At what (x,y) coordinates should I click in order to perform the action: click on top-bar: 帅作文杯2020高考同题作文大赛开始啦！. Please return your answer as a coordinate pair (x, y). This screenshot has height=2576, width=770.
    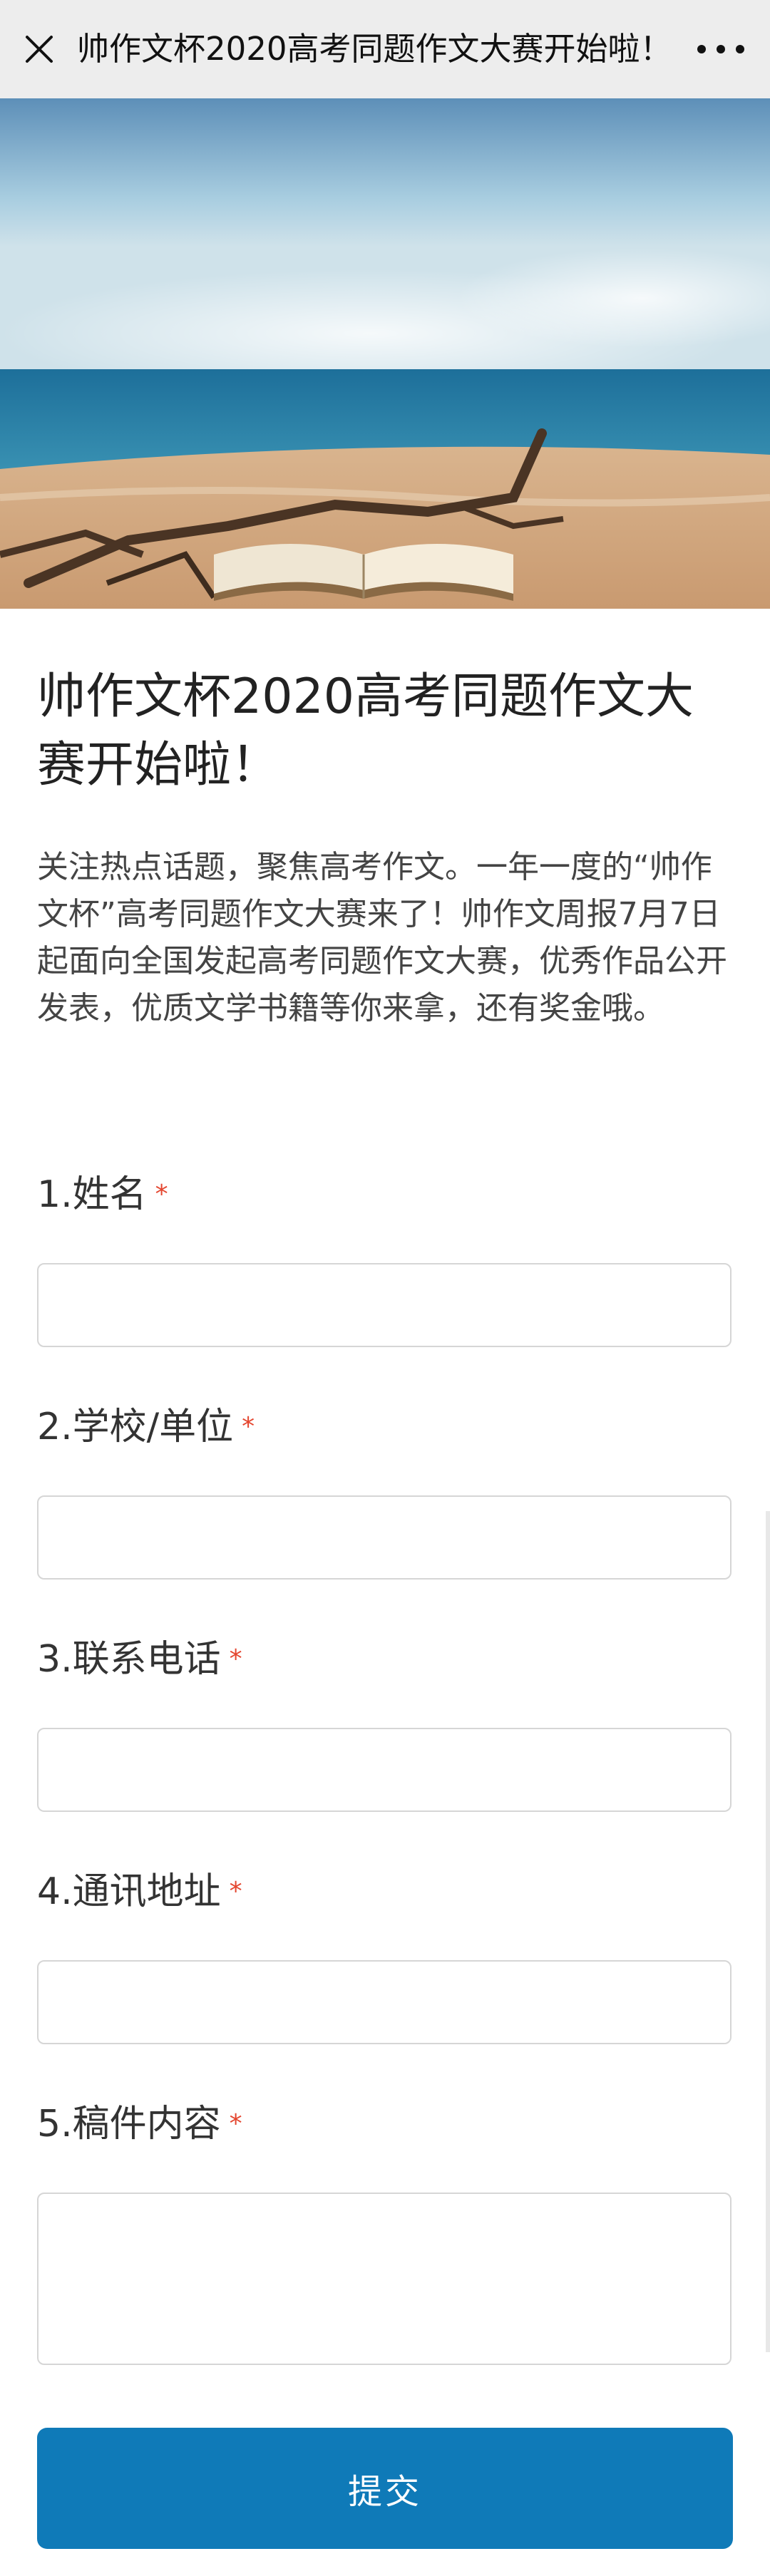
    Looking at the image, I should click on (385, 49).